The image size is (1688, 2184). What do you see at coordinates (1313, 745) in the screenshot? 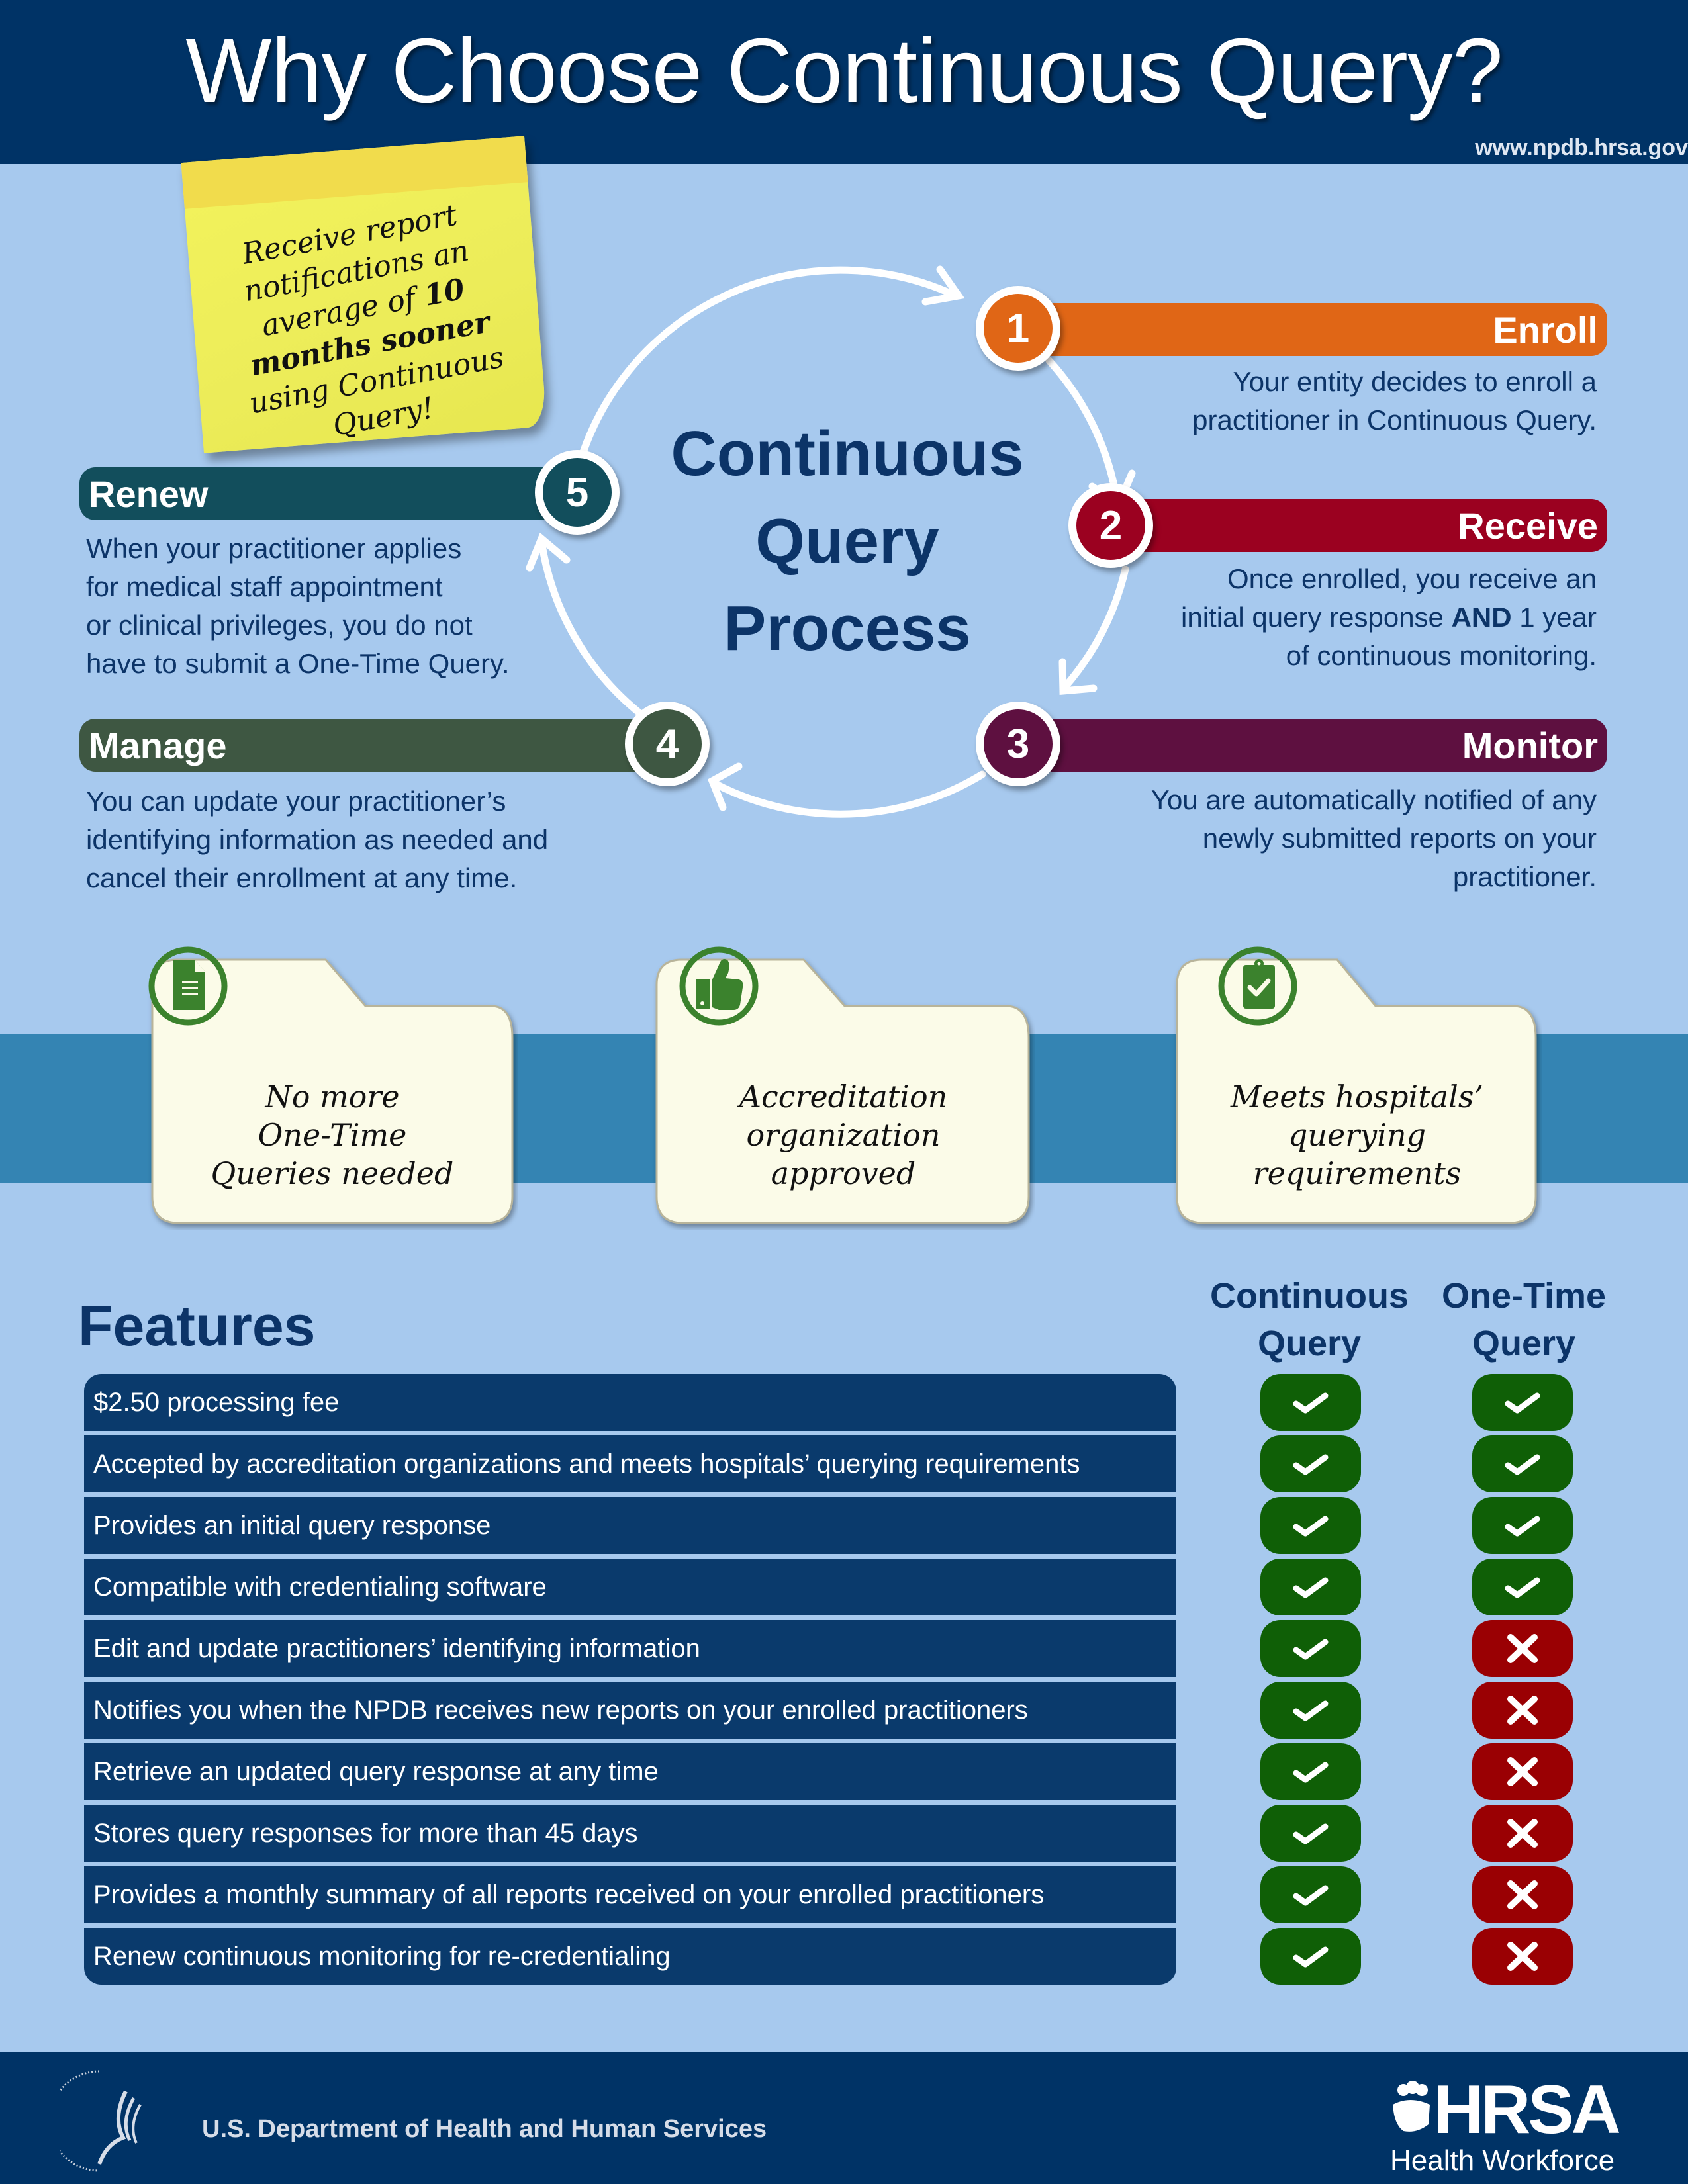
I see `step-monitor-bar: Monitor` at bounding box center [1313, 745].